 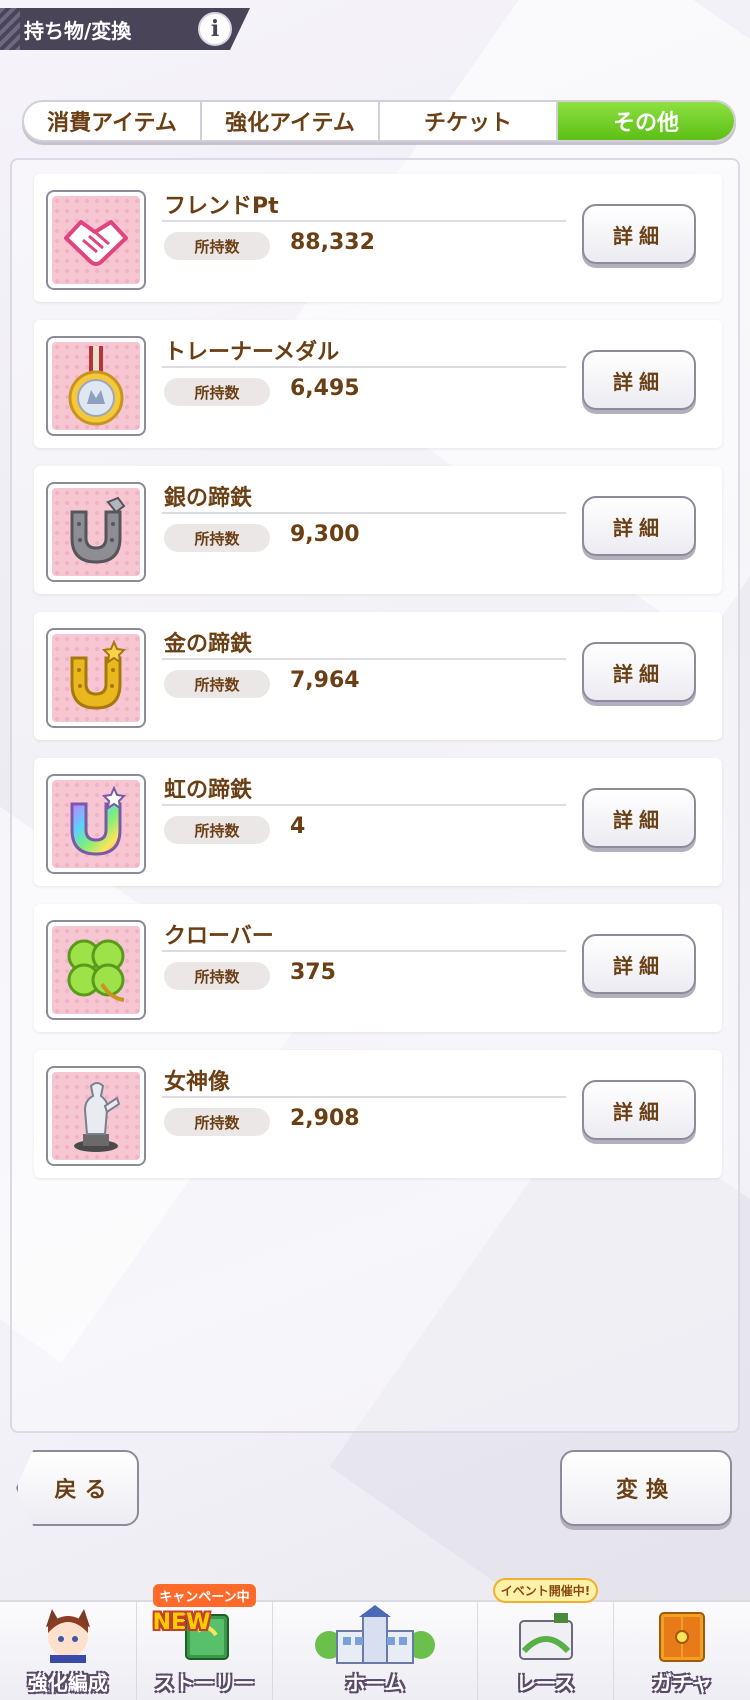 I want to click on item-name: クローバー, so click(x=219, y=936).